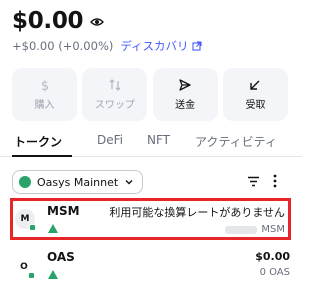  I want to click on receive-button: 受取, so click(255, 94).